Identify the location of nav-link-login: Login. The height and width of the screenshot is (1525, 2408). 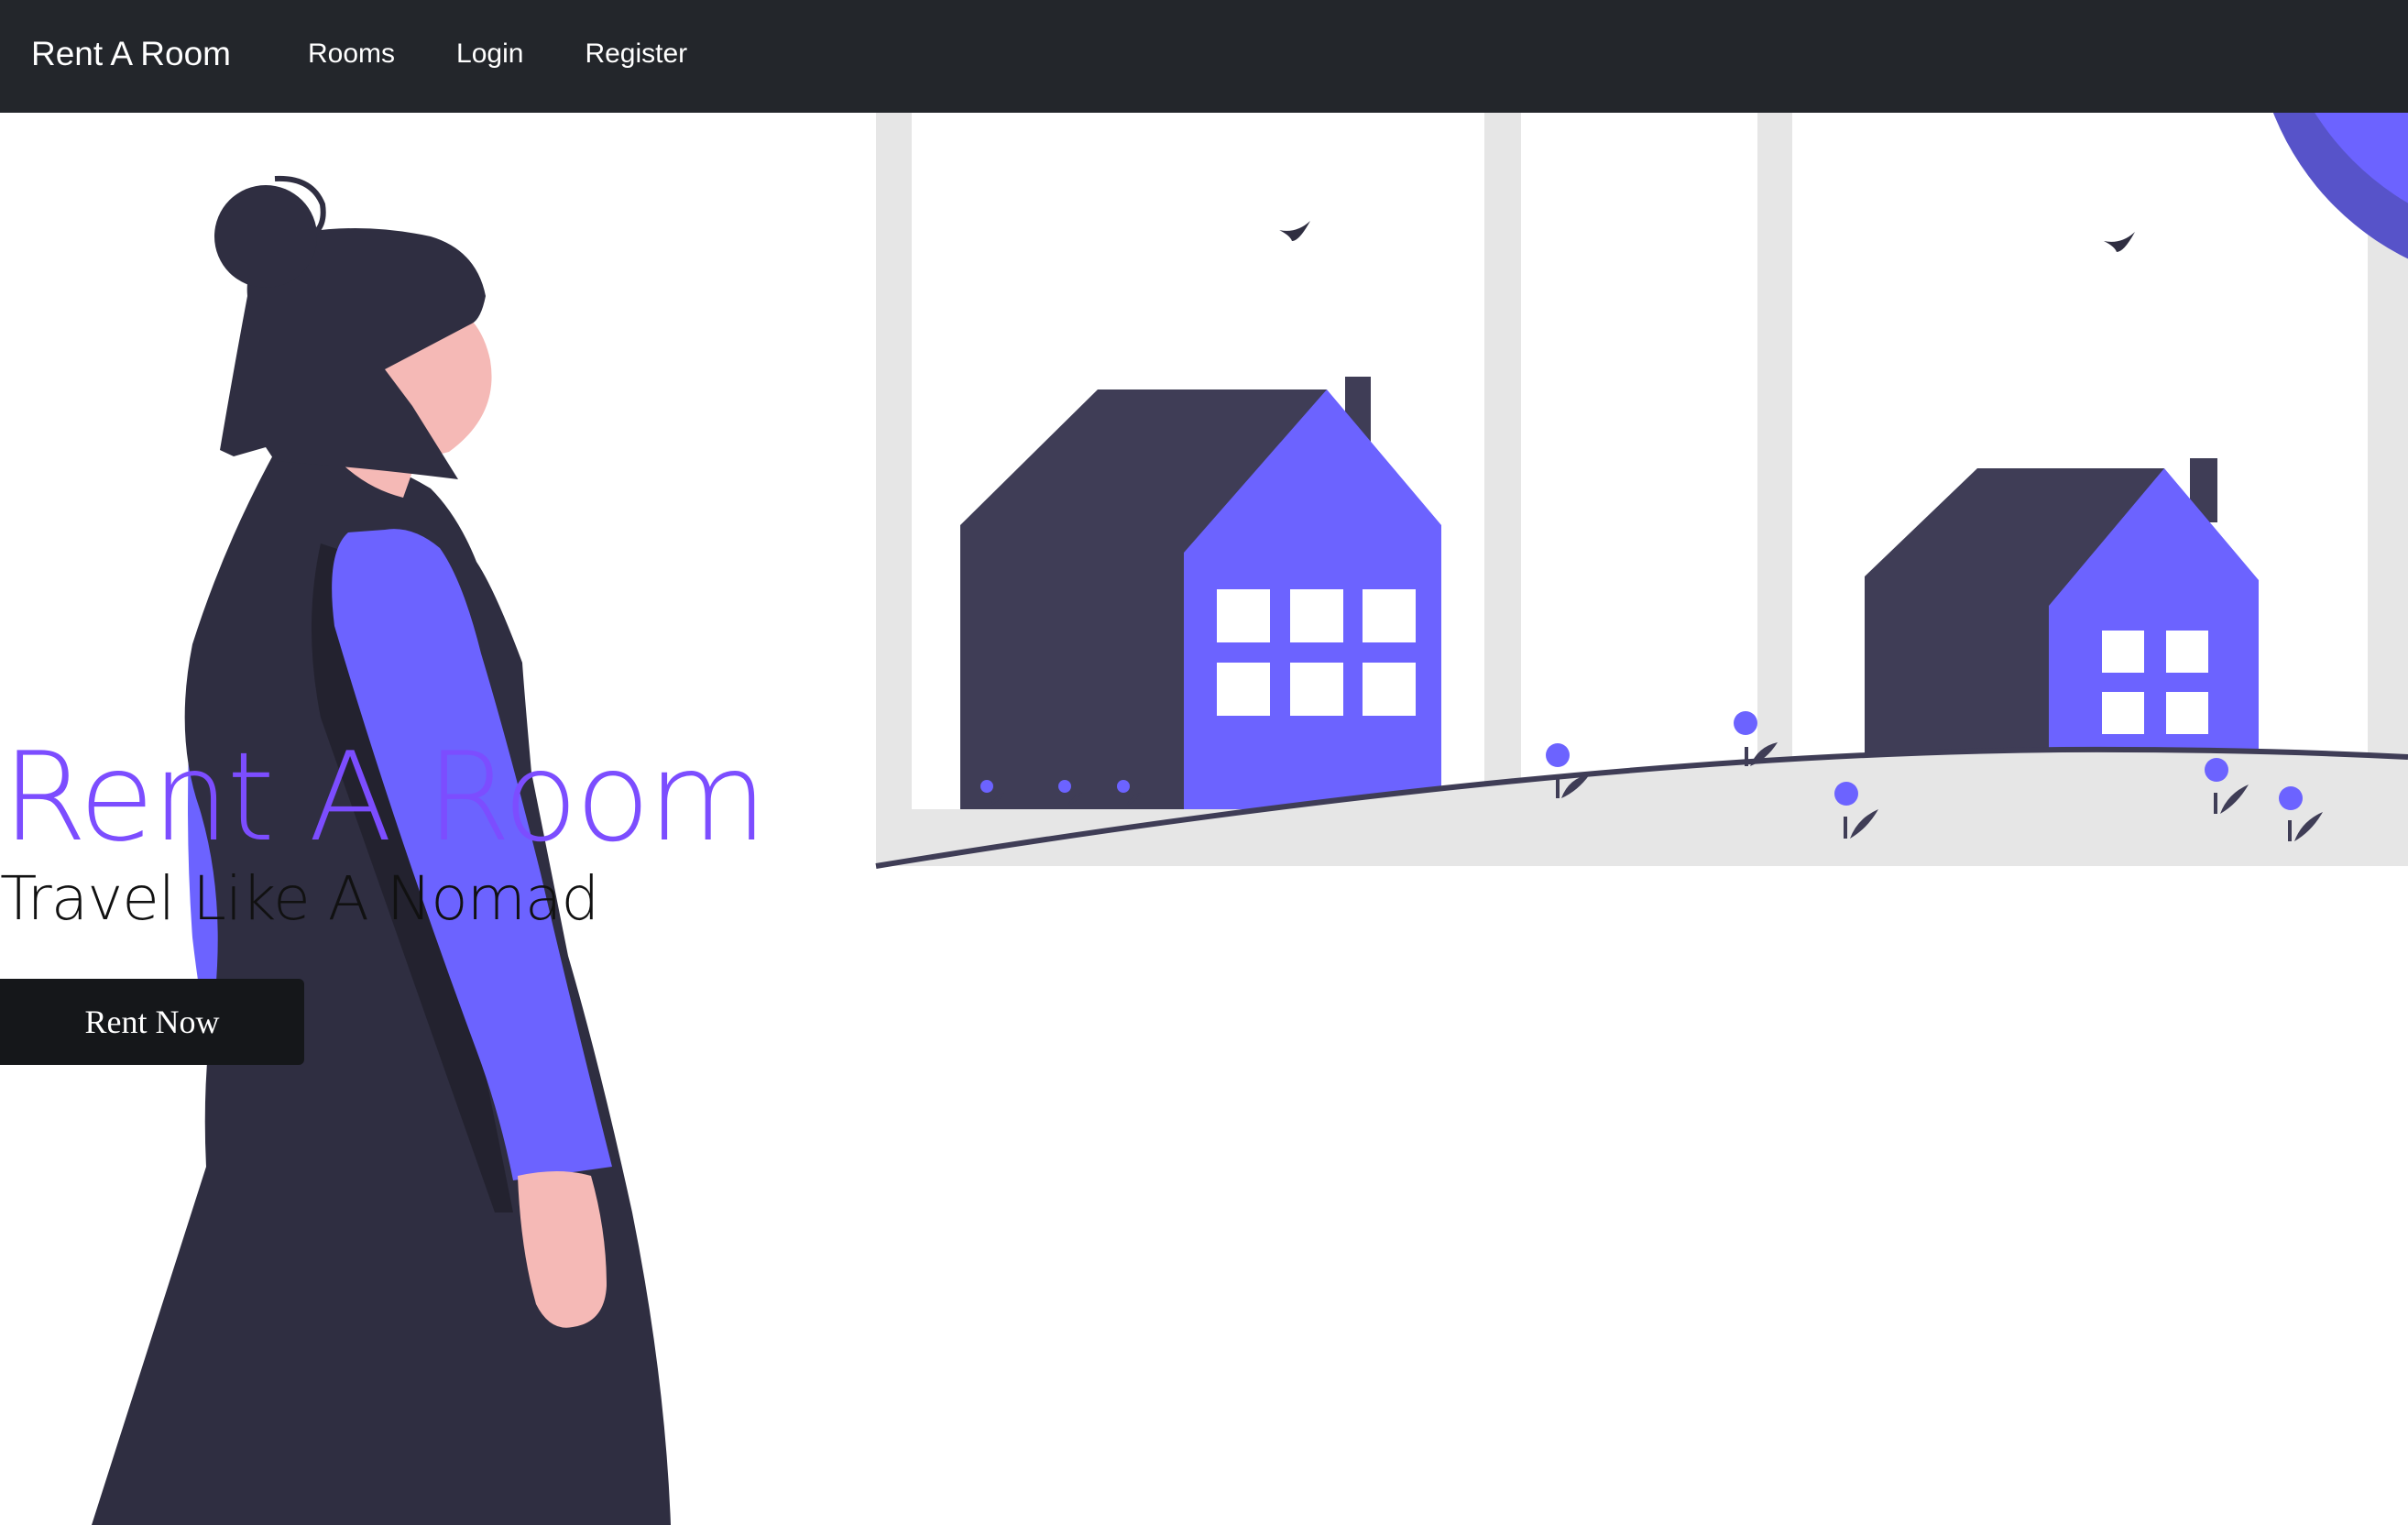
(489, 57).